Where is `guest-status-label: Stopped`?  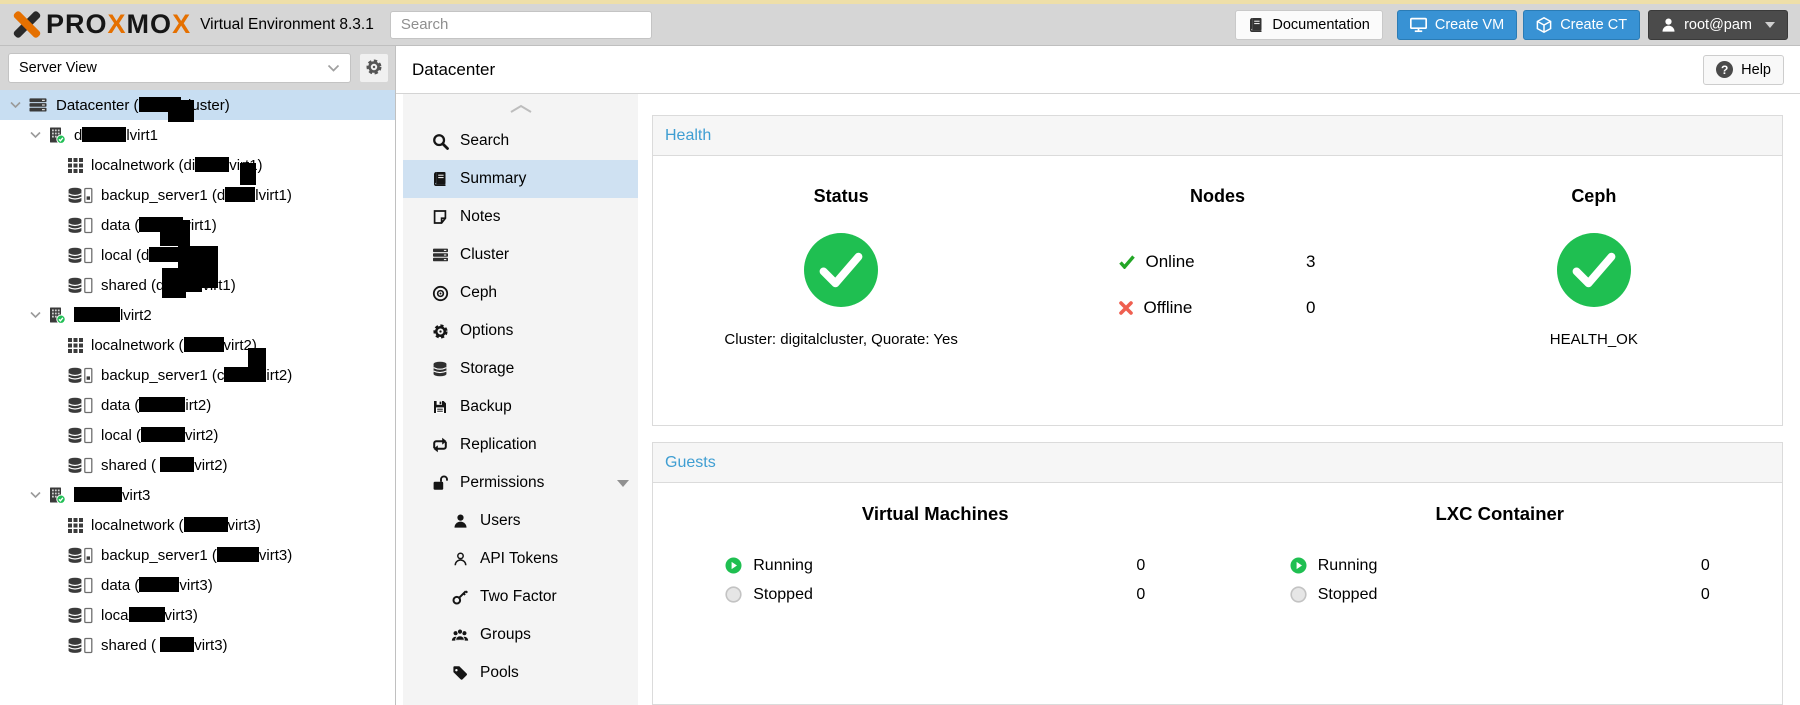 guest-status-label: Stopped is located at coordinates (783, 594).